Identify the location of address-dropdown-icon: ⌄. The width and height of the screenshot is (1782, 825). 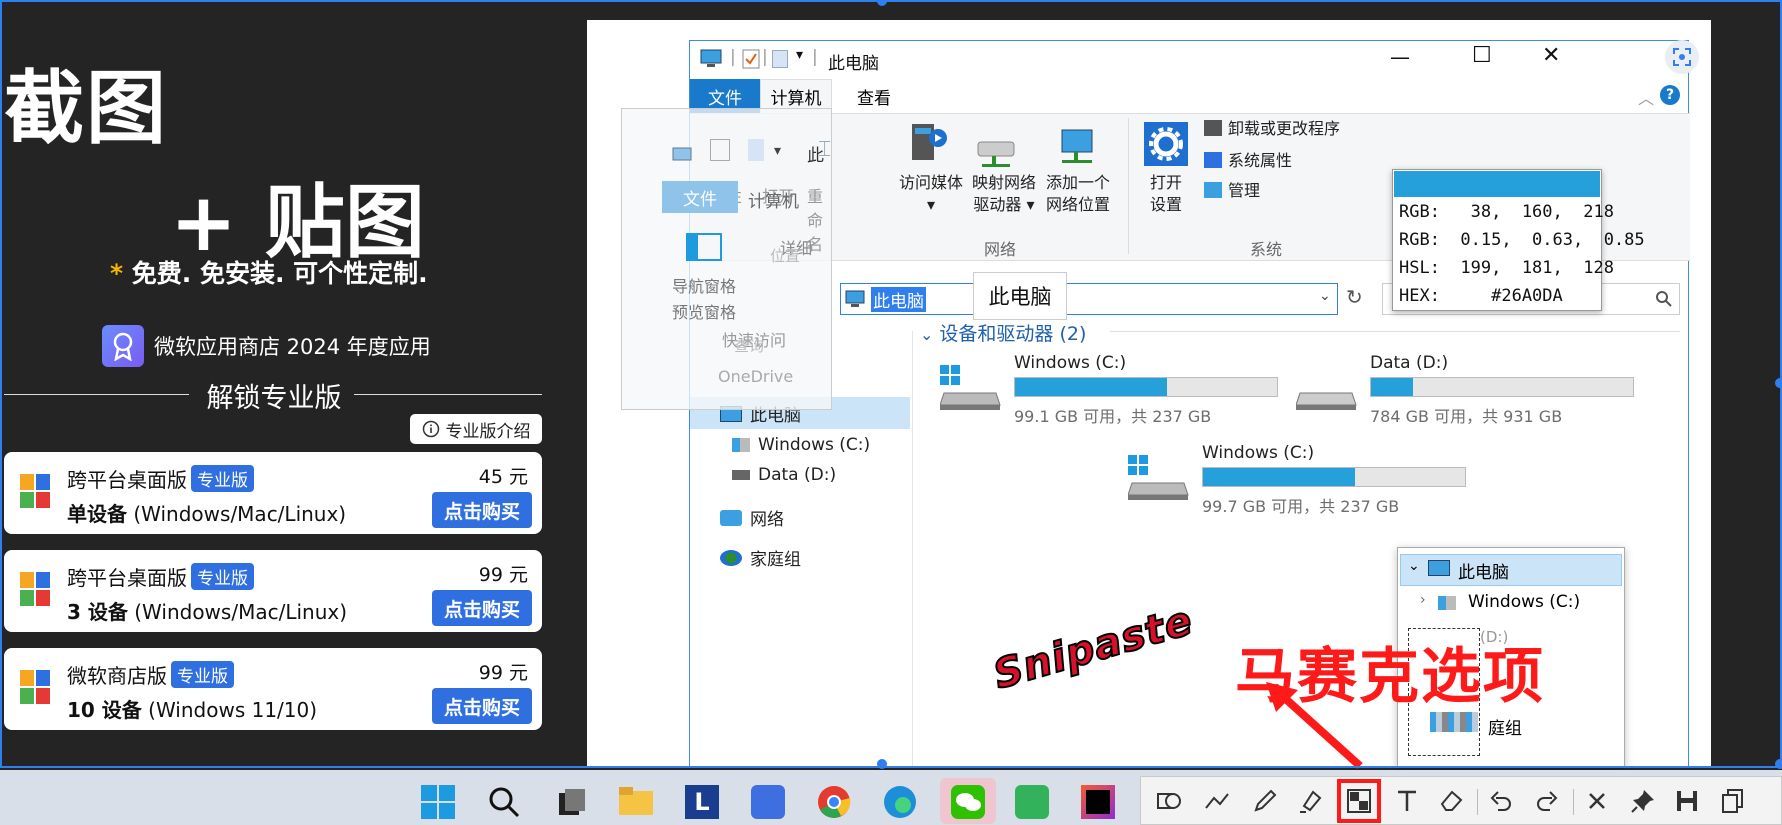
(1325, 296).